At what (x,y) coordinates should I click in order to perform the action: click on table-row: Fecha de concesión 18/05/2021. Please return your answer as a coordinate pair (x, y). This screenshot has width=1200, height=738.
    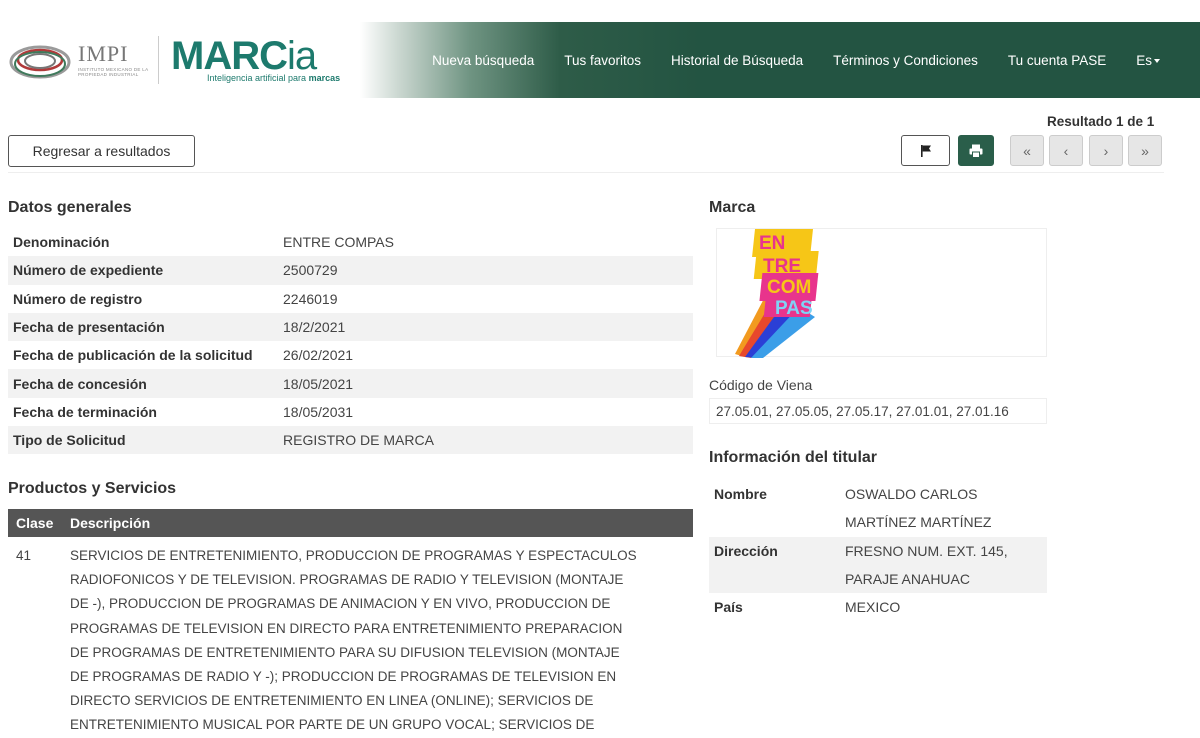
    Looking at the image, I should click on (350, 383).